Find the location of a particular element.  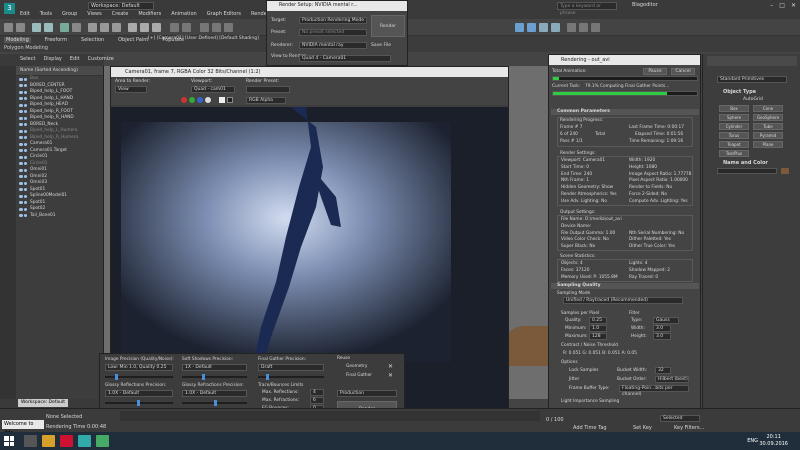

render-setup-icon is located at coordinates (531, 27).